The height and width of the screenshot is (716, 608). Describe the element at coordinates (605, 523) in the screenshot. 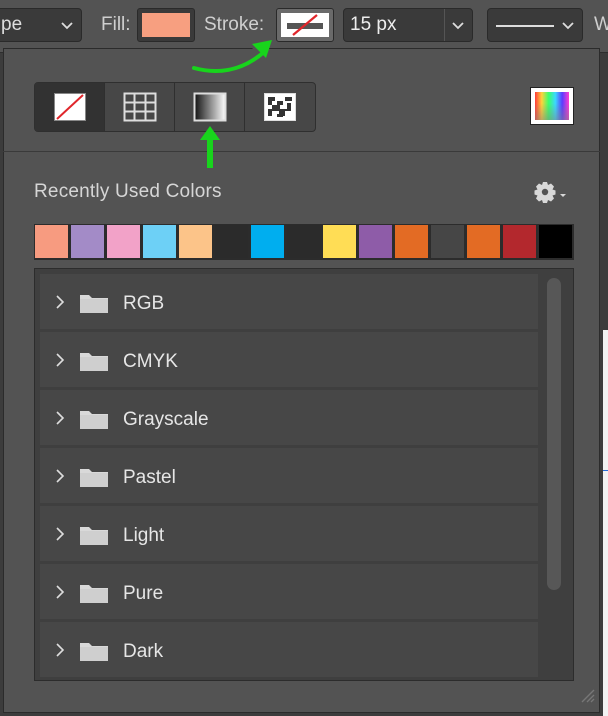

I see `canvas-edge` at that location.